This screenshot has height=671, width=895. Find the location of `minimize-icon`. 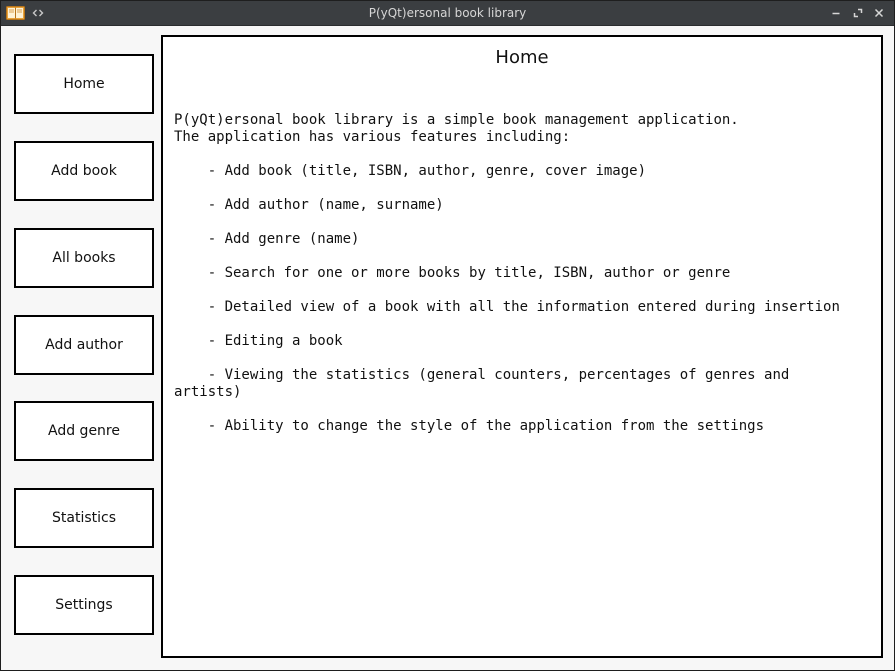

minimize-icon is located at coordinates (836, 13).